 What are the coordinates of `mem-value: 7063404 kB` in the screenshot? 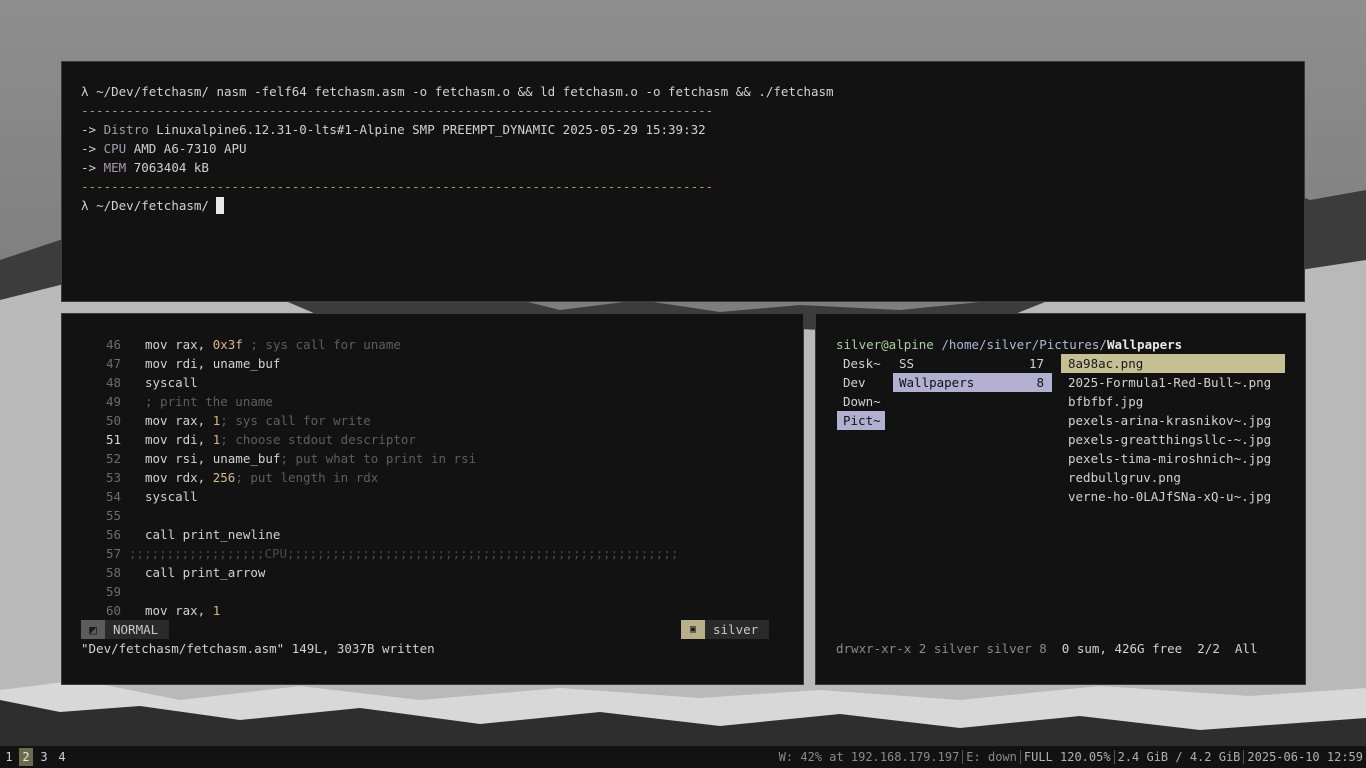 It's located at (171, 167).